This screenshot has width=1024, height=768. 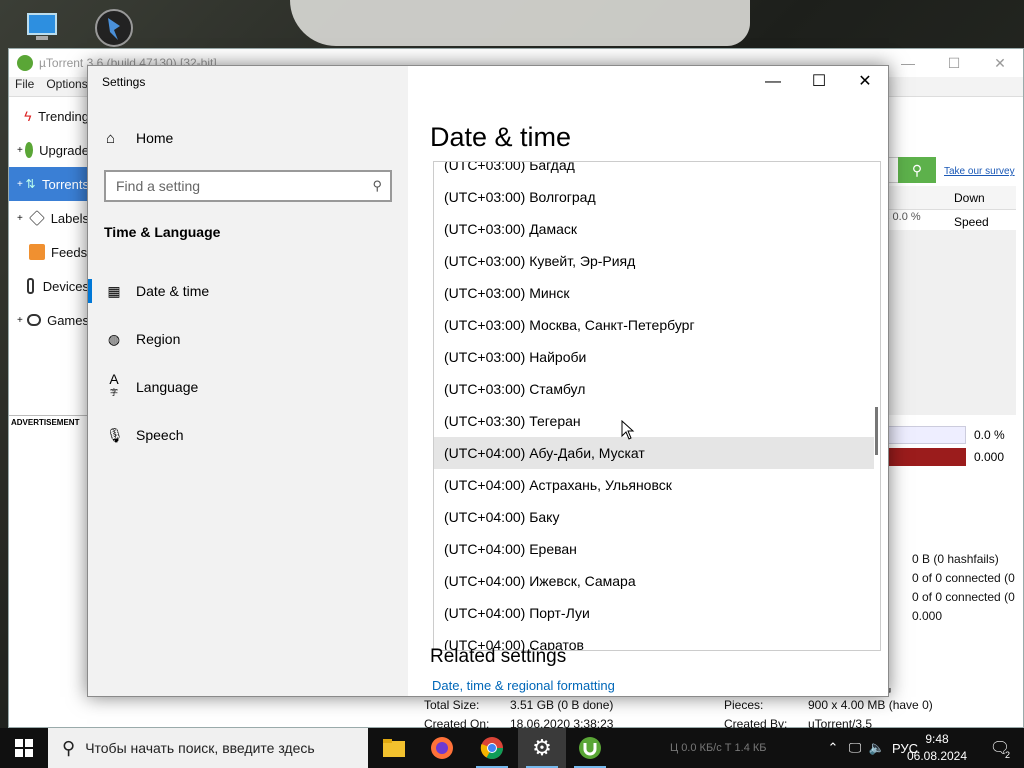 I want to click on menu-file: File, so click(x=24, y=86).